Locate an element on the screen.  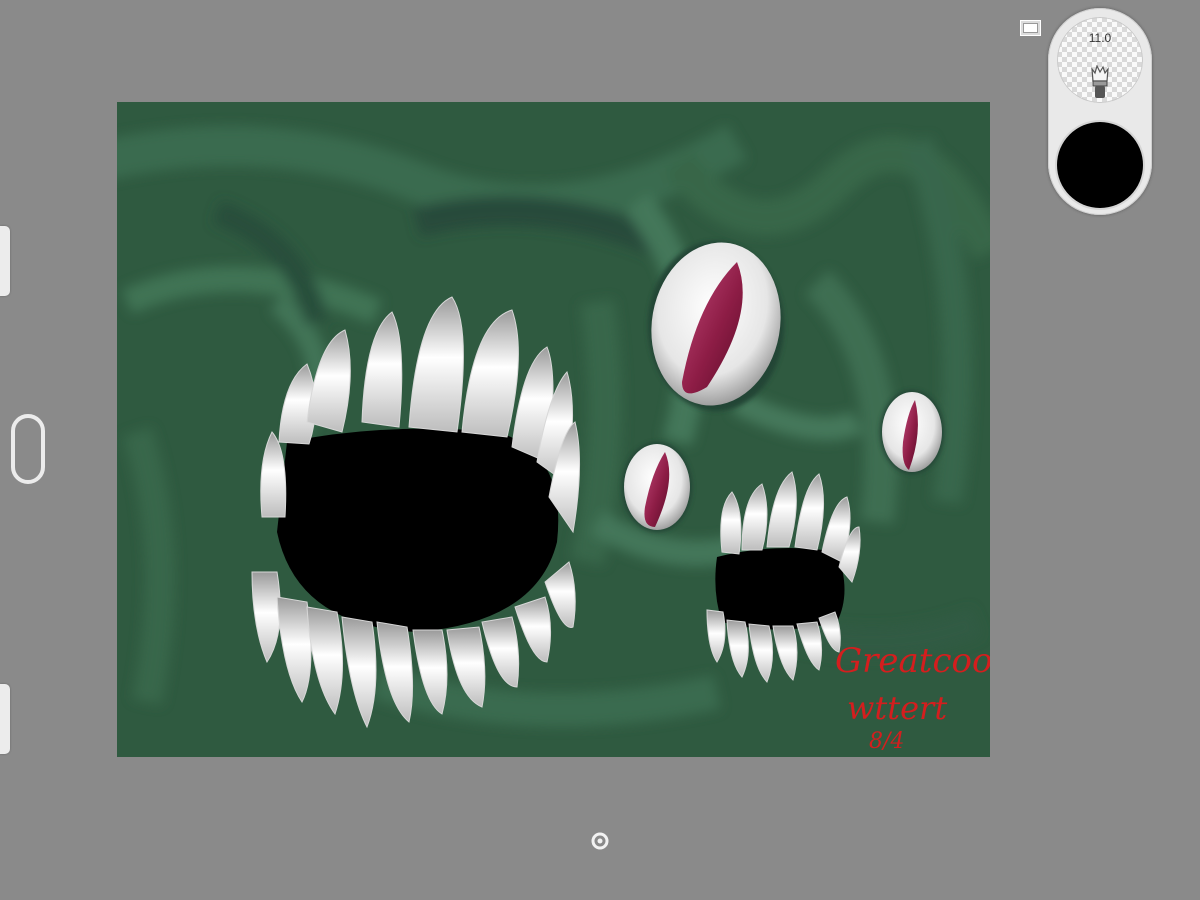
brush-icon is located at coordinates (1100, 81).